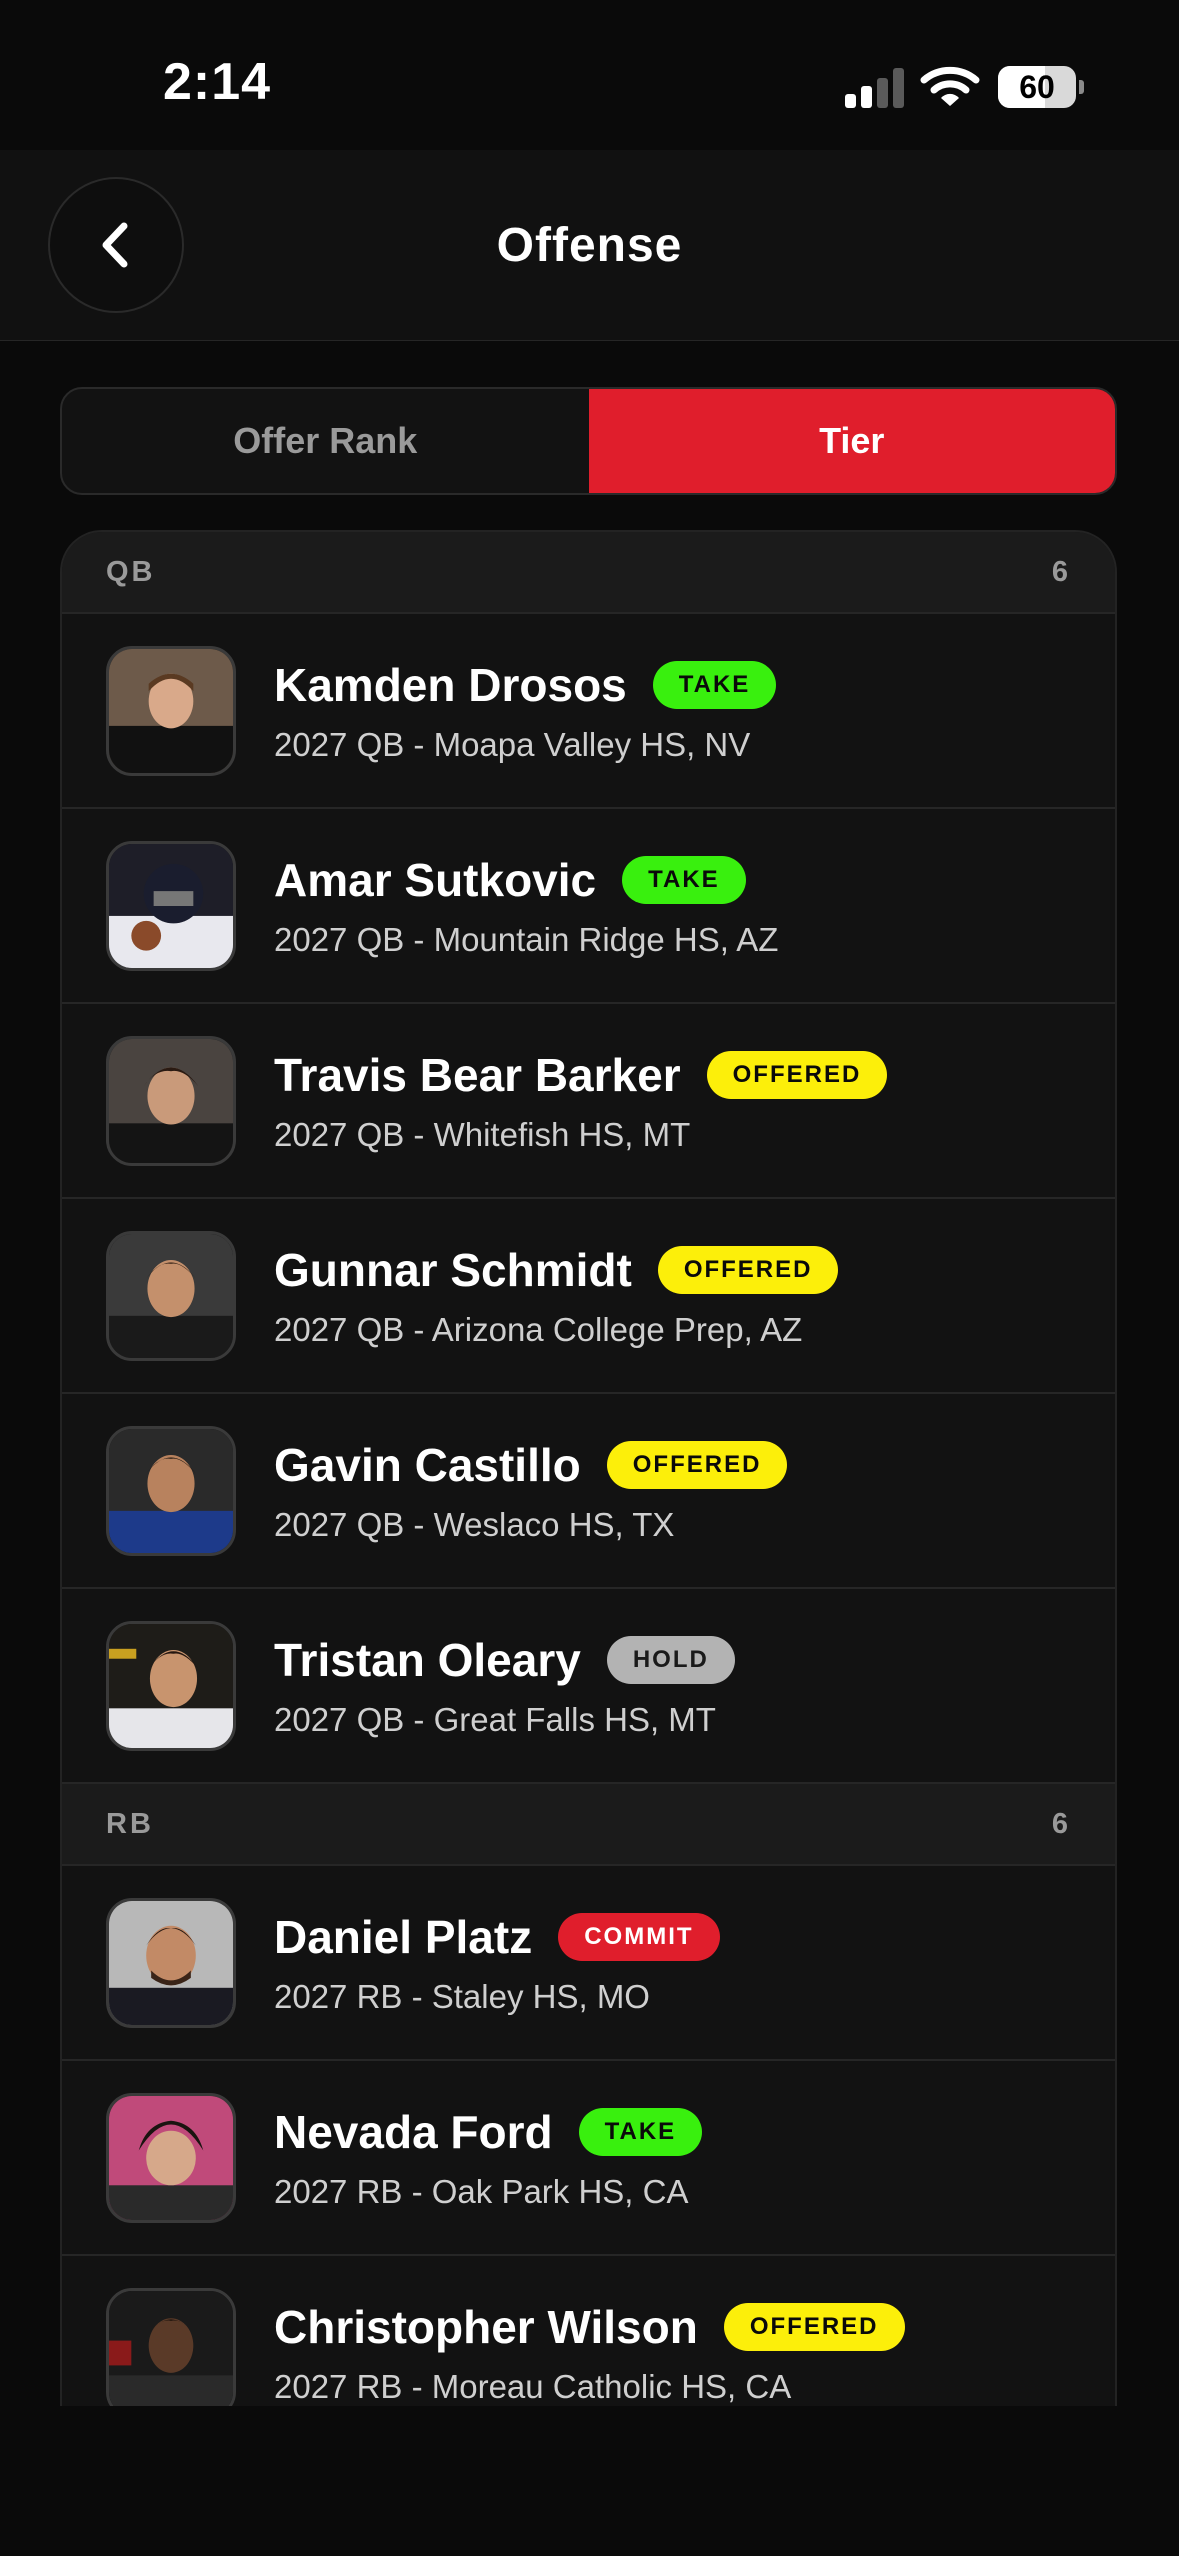  I want to click on section-title: RB, so click(130, 1823).